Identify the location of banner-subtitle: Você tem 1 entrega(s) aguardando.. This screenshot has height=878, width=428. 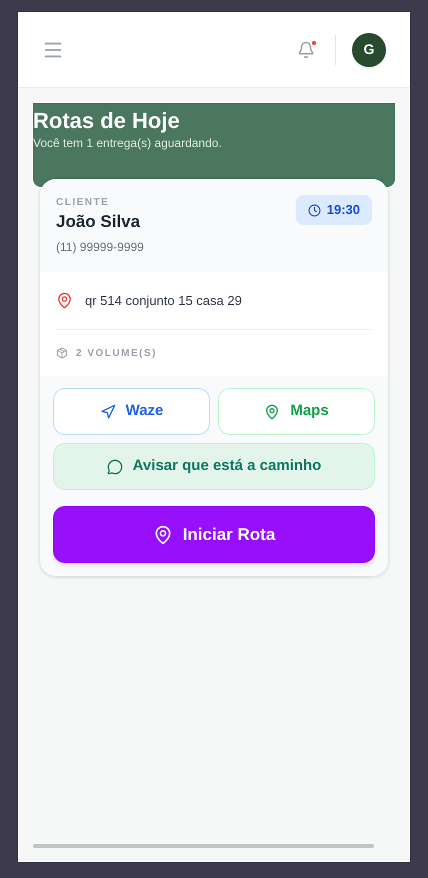
(128, 143).